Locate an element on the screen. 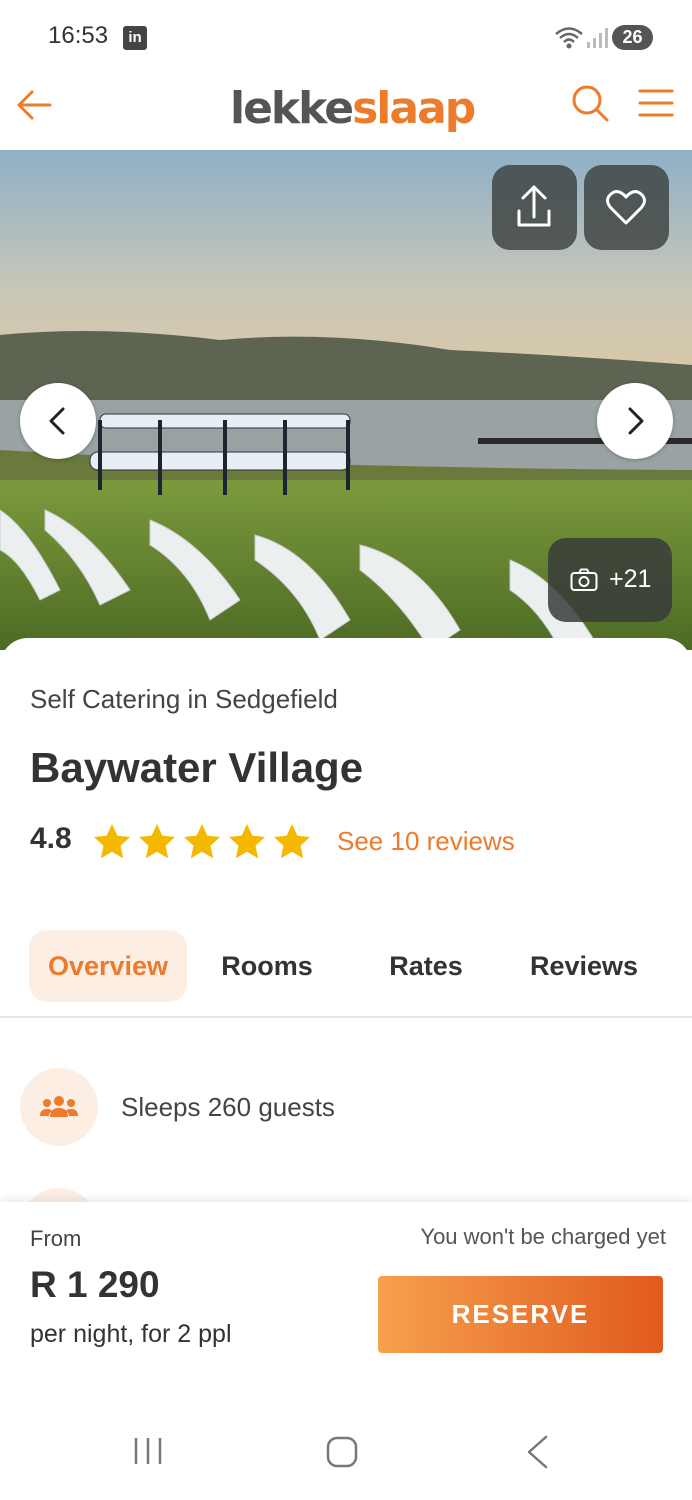 The width and height of the screenshot is (692, 1500). charge-note: You won't be charged yet is located at coordinates (543, 1236).